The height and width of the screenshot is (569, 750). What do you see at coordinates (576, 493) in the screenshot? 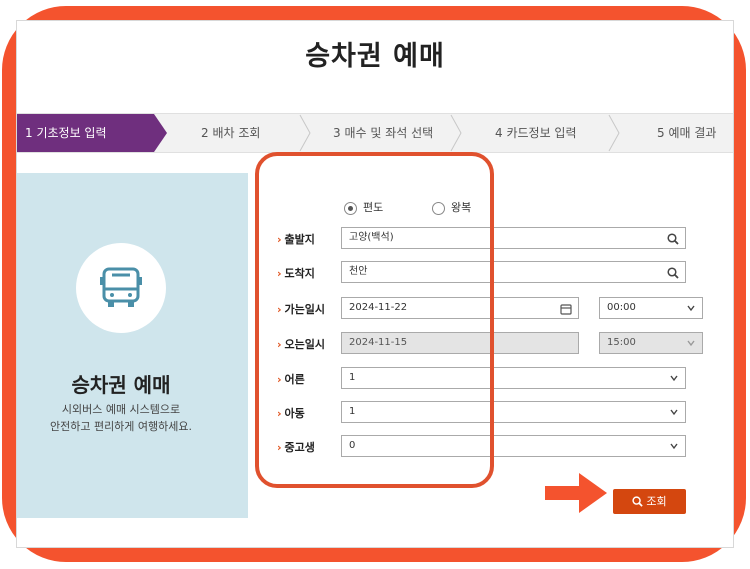
I see `arrow-right-icon` at bounding box center [576, 493].